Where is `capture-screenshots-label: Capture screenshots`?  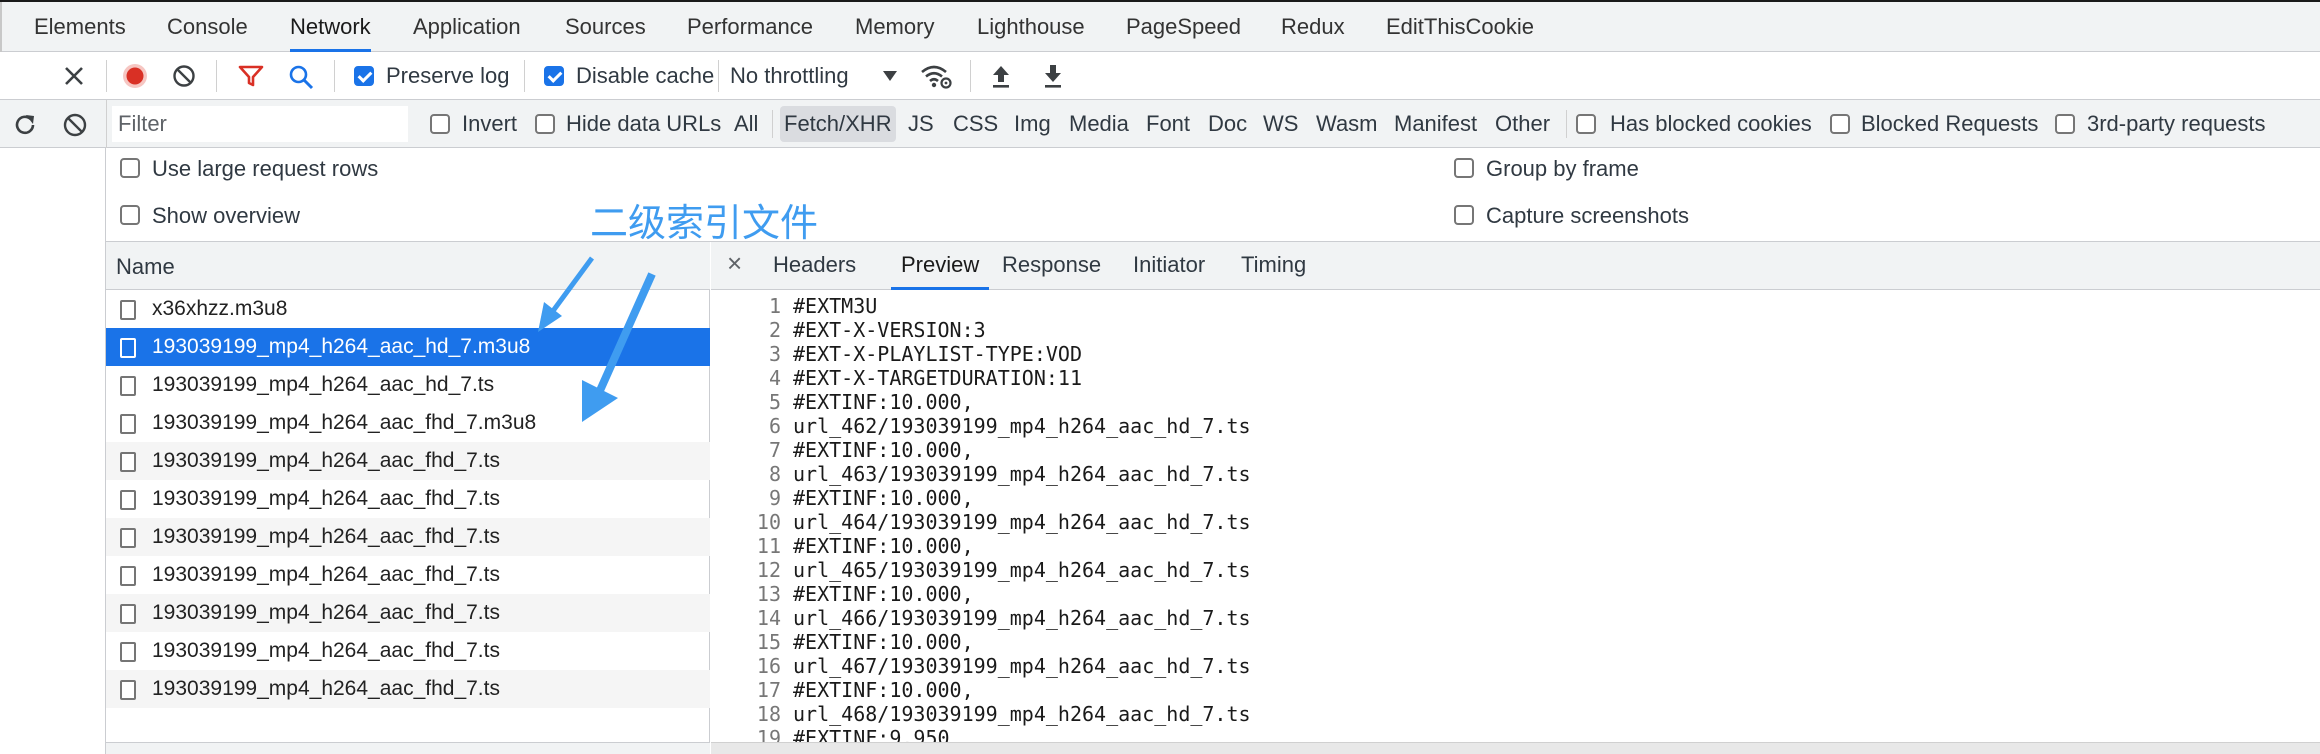
capture-screenshots-label: Capture screenshots is located at coordinates (1587, 216).